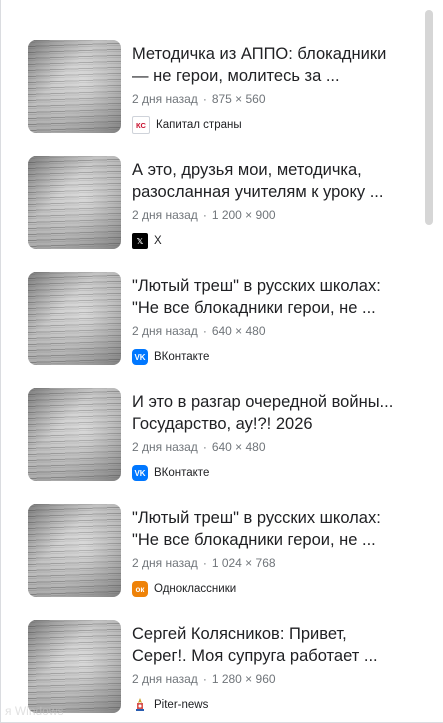 The width and height of the screenshot is (443, 723). I want to click on piter-news-icon, so click(140, 705).